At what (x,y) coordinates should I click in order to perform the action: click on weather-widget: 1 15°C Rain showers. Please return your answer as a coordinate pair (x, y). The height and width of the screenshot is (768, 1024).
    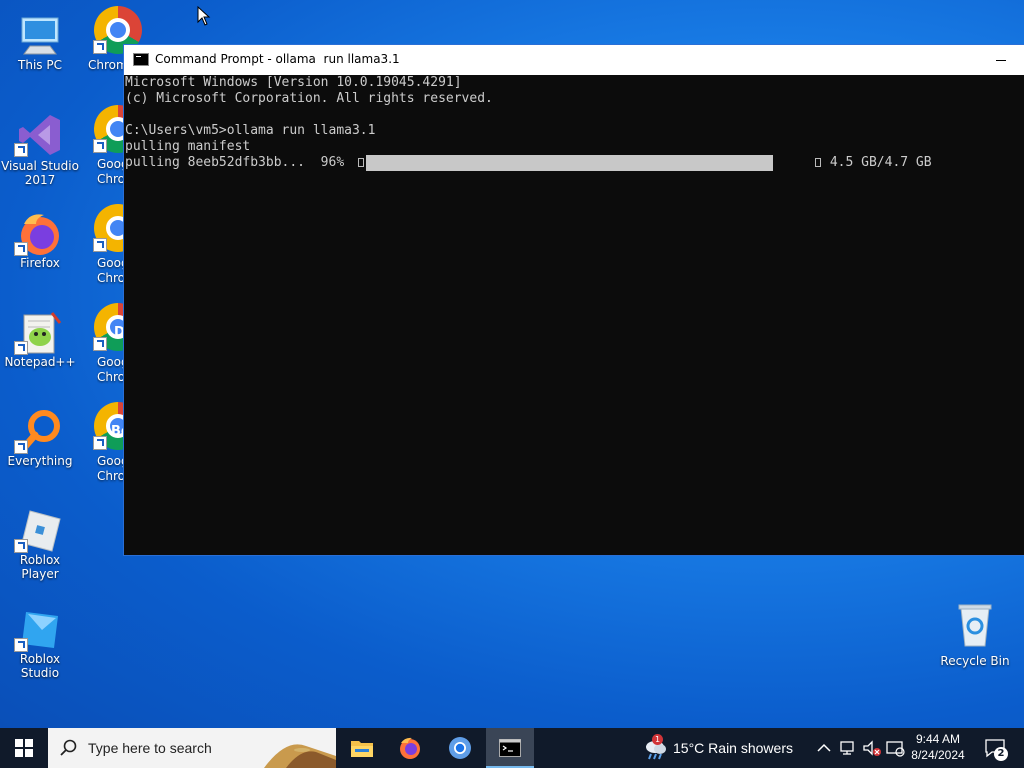
    Looking at the image, I should click on (721, 748).